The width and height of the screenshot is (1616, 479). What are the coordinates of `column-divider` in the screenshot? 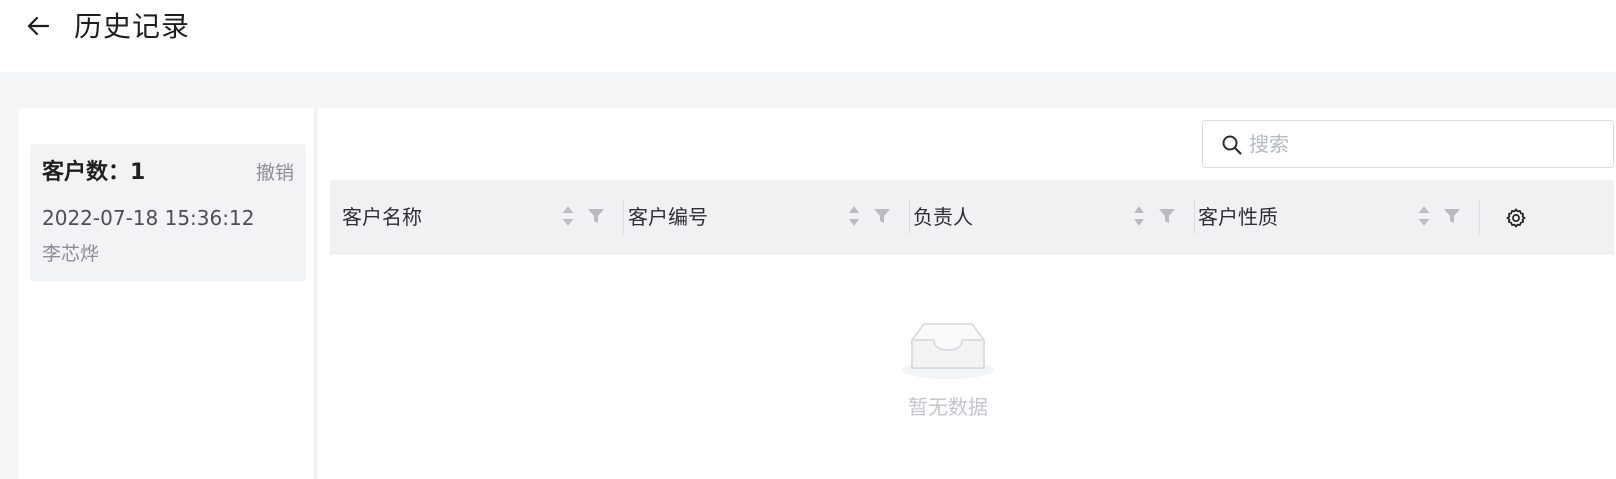 It's located at (1479, 217).